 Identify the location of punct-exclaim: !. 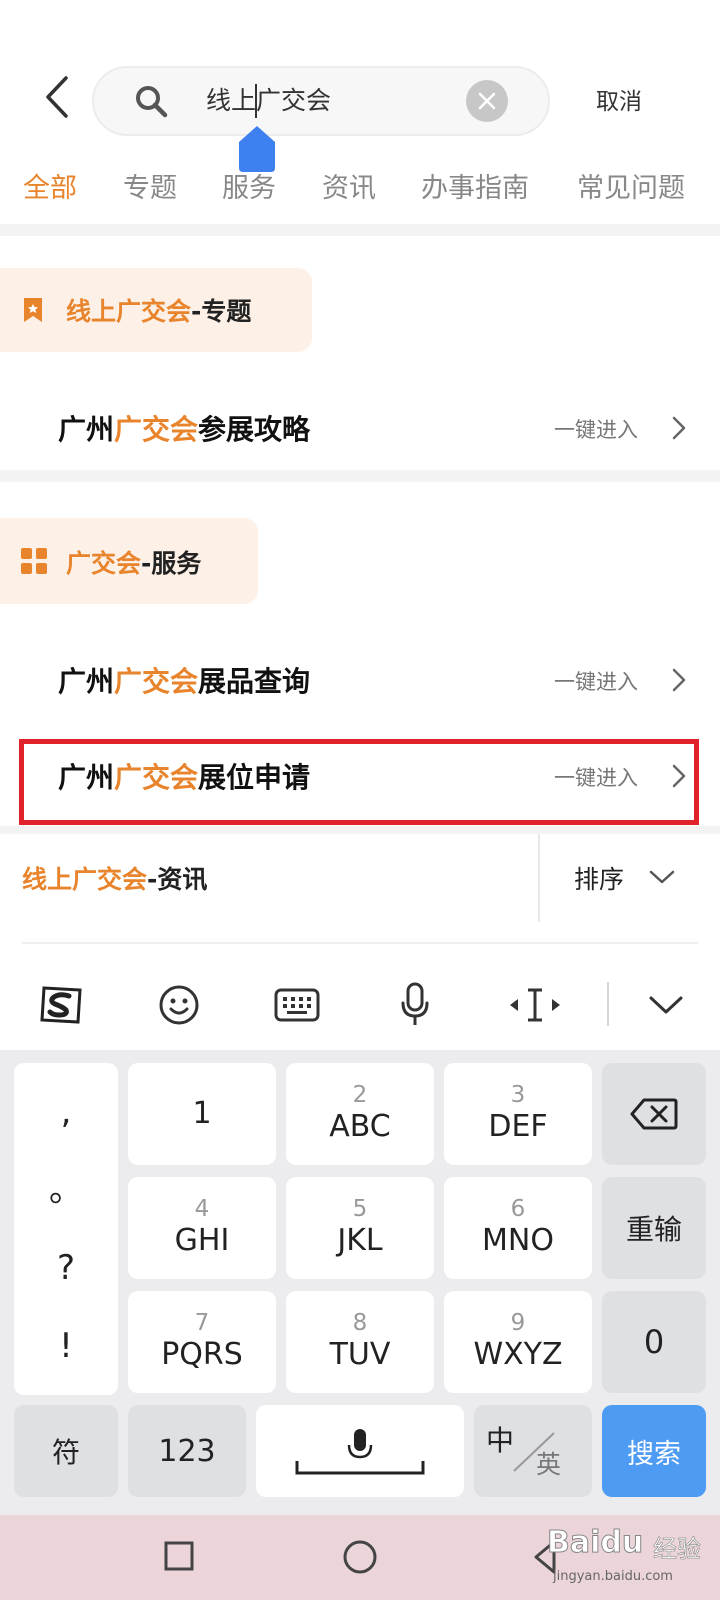
(66, 1346).